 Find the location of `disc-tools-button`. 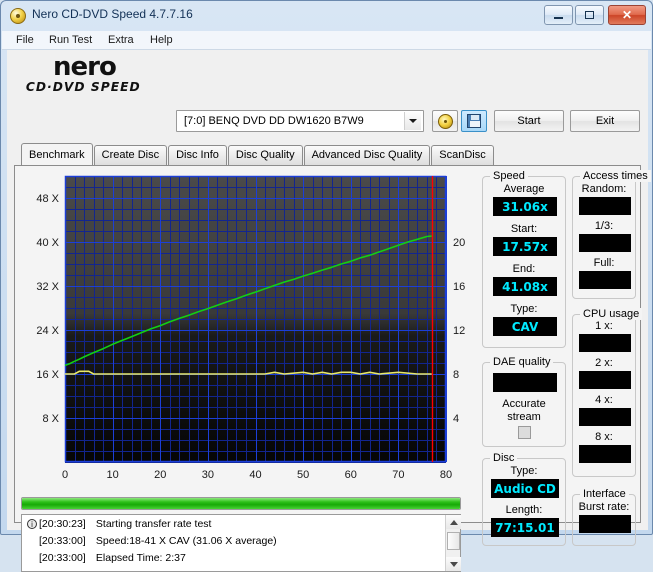

disc-tools-button is located at coordinates (445, 121).